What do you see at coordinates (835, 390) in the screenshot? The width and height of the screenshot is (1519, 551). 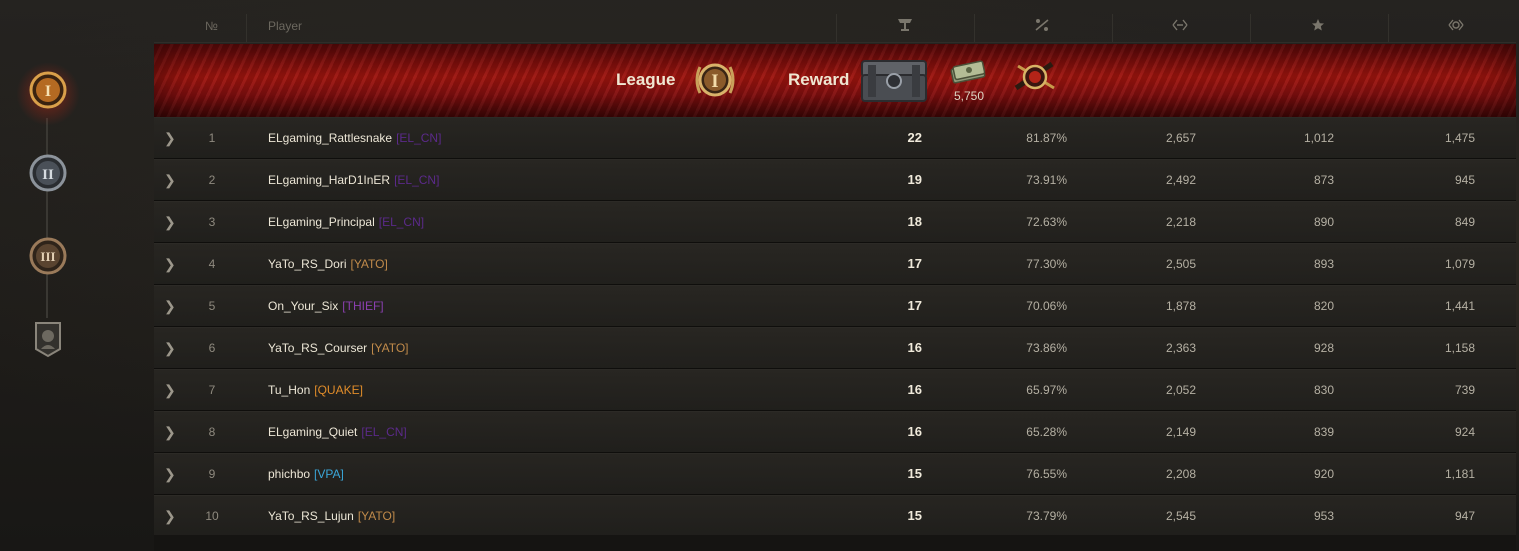 I see `table-row: ❯ 7 Tu_Hon [QUAKE] 16 65.97% 2,052 830 739` at bounding box center [835, 390].